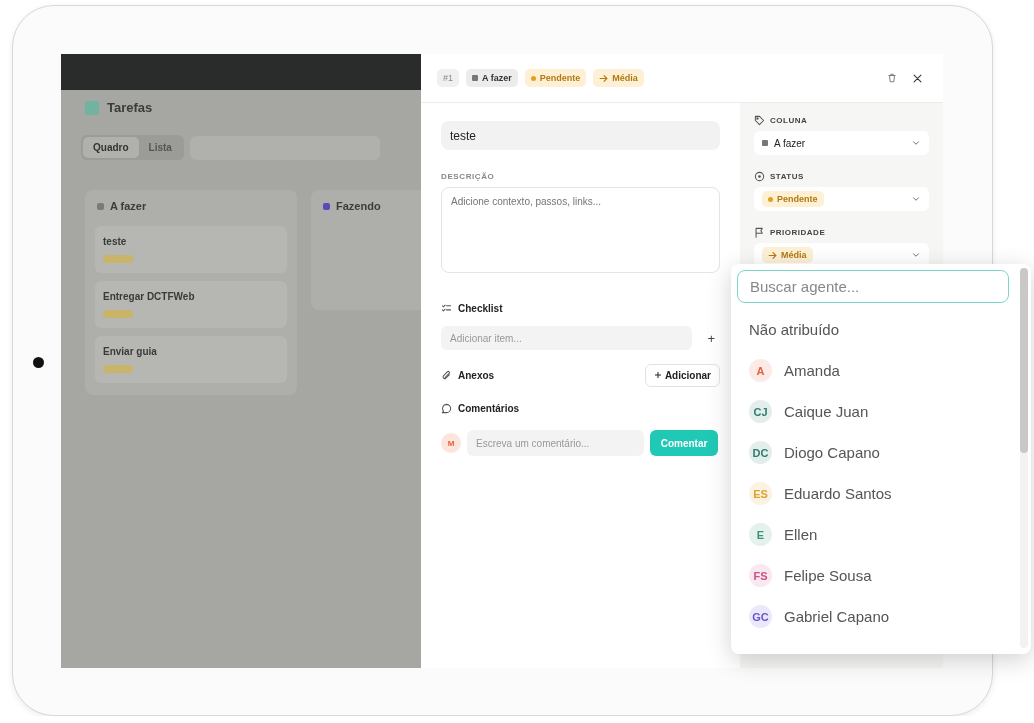 The height and width of the screenshot is (723, 1034). Describe the element at coordinates (682, 375) in the screenshot. I see `add-attachment-button: Adicionar` at that location.